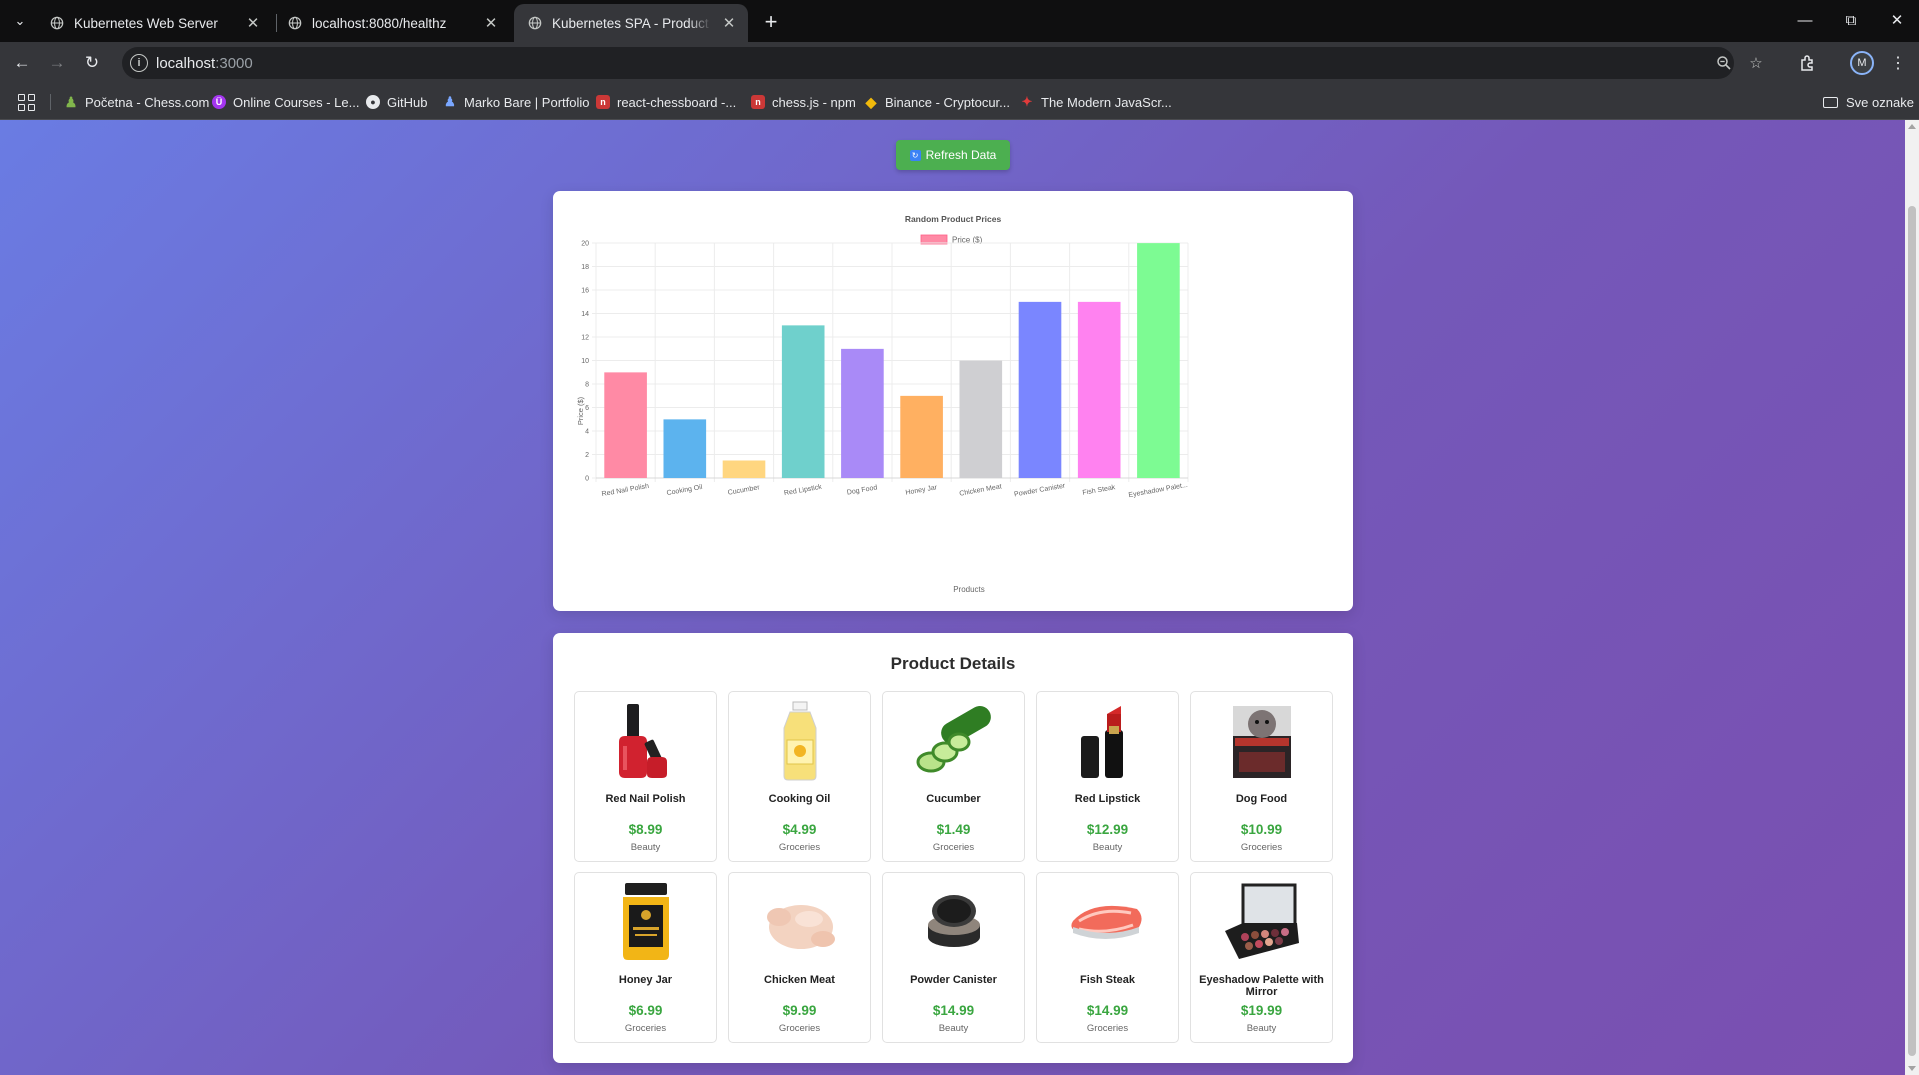 The height and width of the screenshot is (1075, 1919). I want to click on extensions-icon, so click(1808, 63).